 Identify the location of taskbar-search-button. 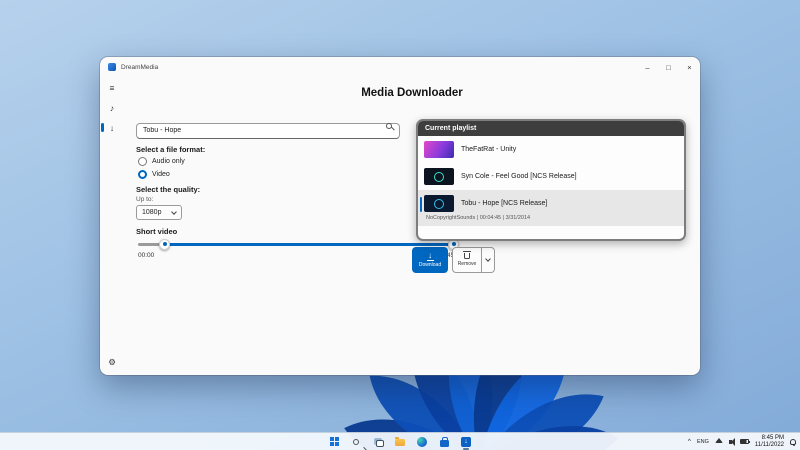
(356, 442).